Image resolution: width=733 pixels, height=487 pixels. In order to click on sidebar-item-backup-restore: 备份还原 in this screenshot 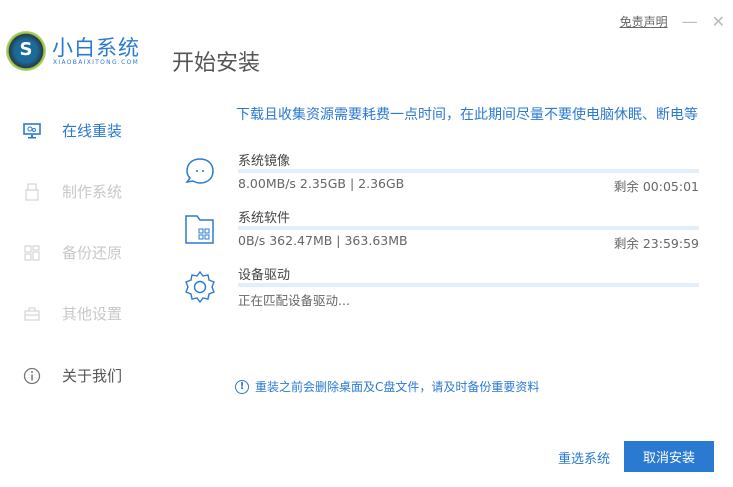, I will do `click(72, 252)`.